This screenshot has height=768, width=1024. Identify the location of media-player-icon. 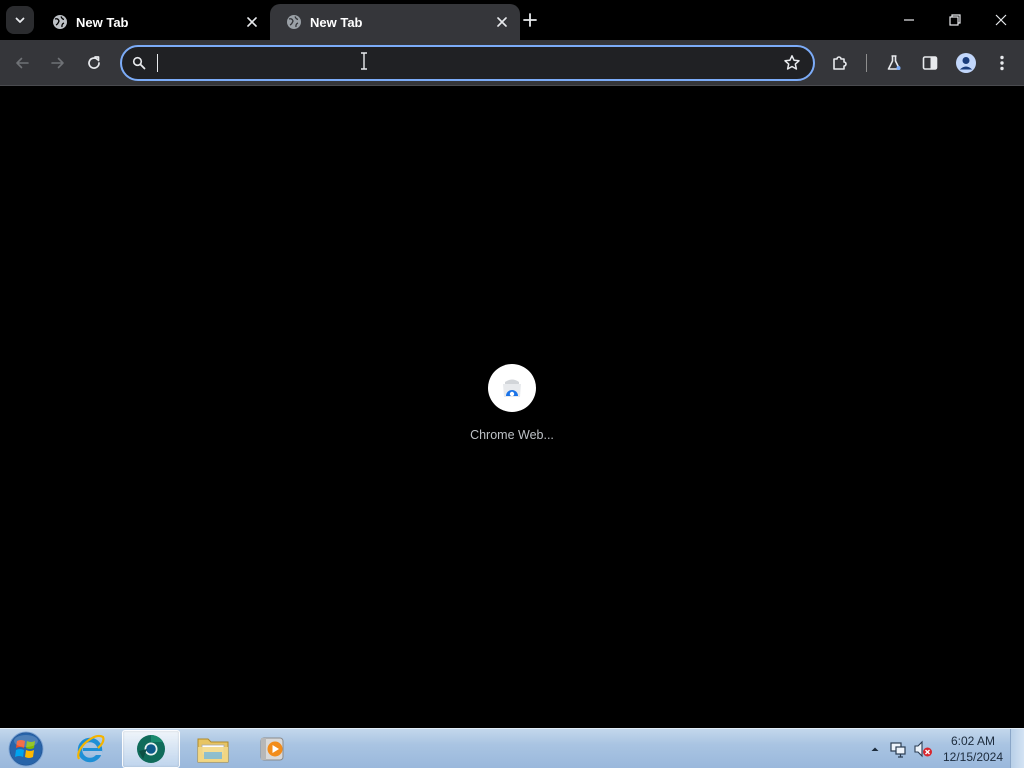
(272, 749).